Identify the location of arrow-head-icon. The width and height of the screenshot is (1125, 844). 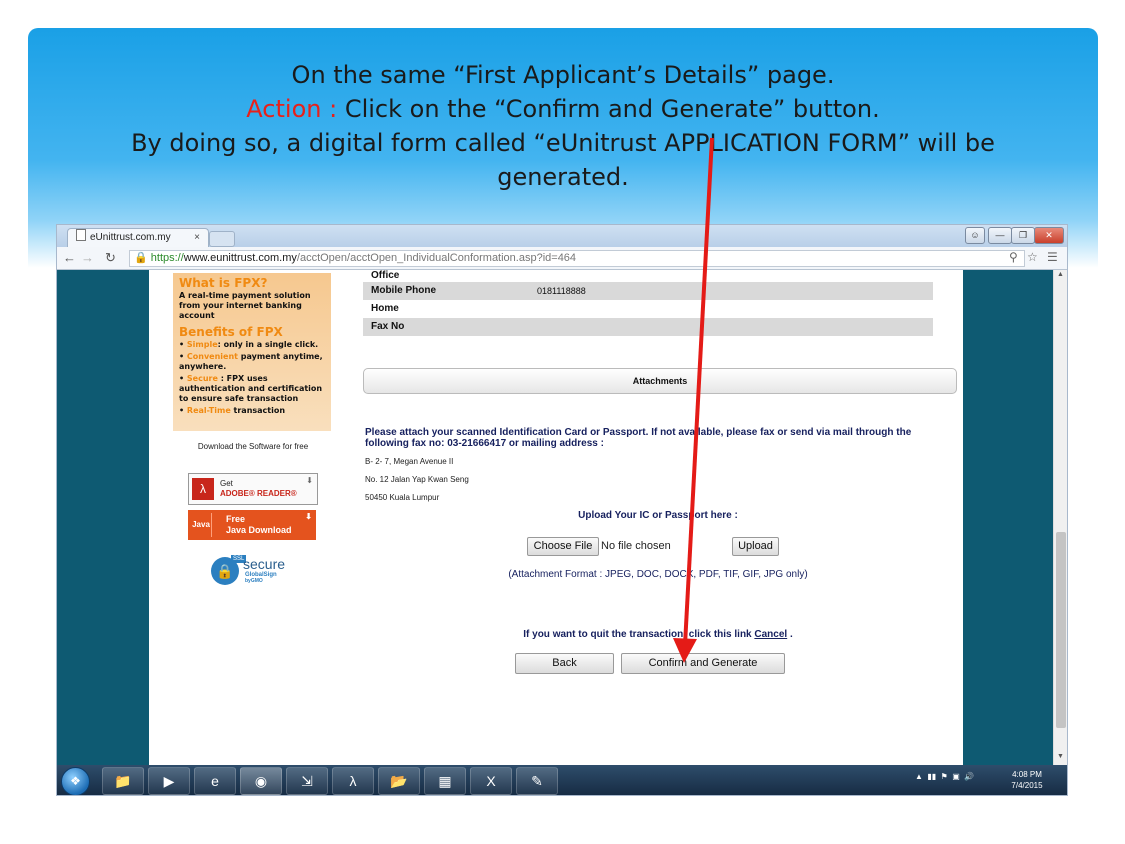
(685, 650).